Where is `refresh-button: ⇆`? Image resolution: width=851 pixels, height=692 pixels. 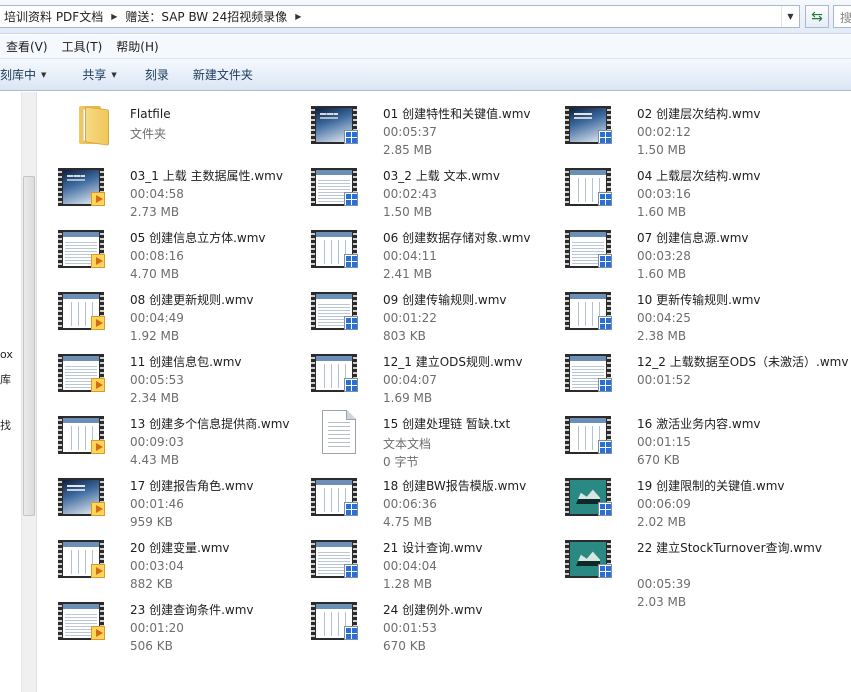
refresh-button: ⇆ is located at coordinates (817, 16).